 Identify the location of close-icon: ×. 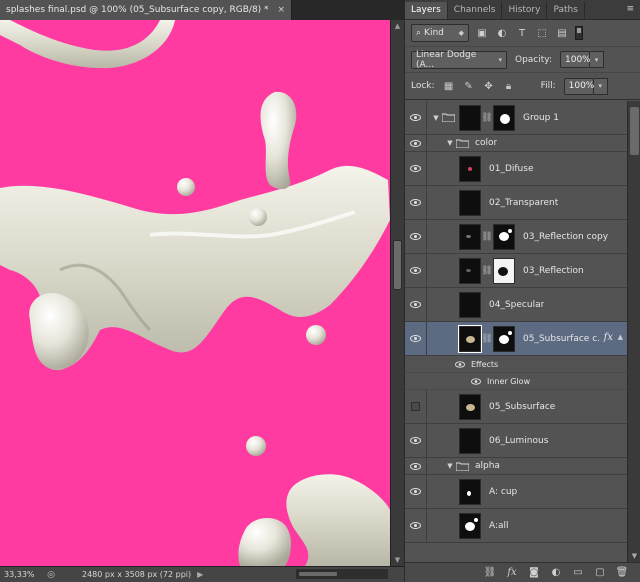
(281, 10).